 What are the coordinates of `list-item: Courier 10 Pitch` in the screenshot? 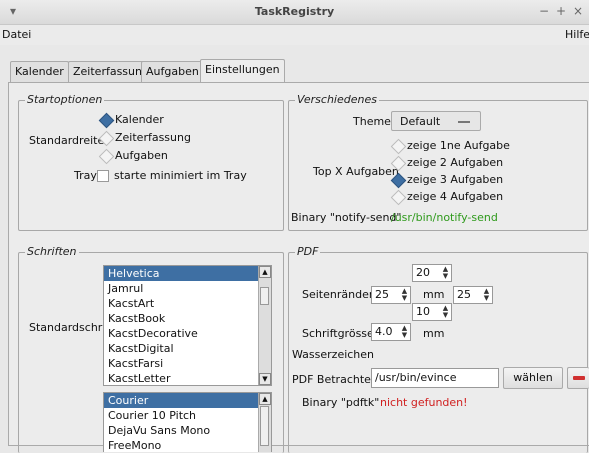 It's located at (187, 415).